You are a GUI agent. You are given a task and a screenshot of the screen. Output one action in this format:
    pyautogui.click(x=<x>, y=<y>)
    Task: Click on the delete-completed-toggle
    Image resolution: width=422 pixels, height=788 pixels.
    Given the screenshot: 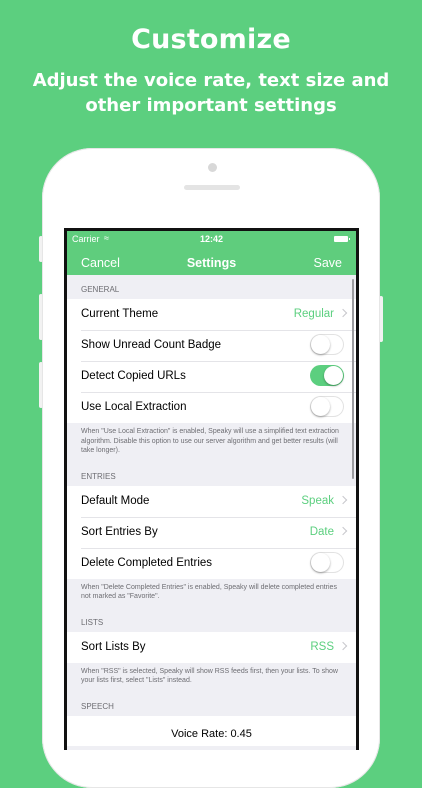 What is the action you would take?
    pyautogui.click(x=327, y=562)
    